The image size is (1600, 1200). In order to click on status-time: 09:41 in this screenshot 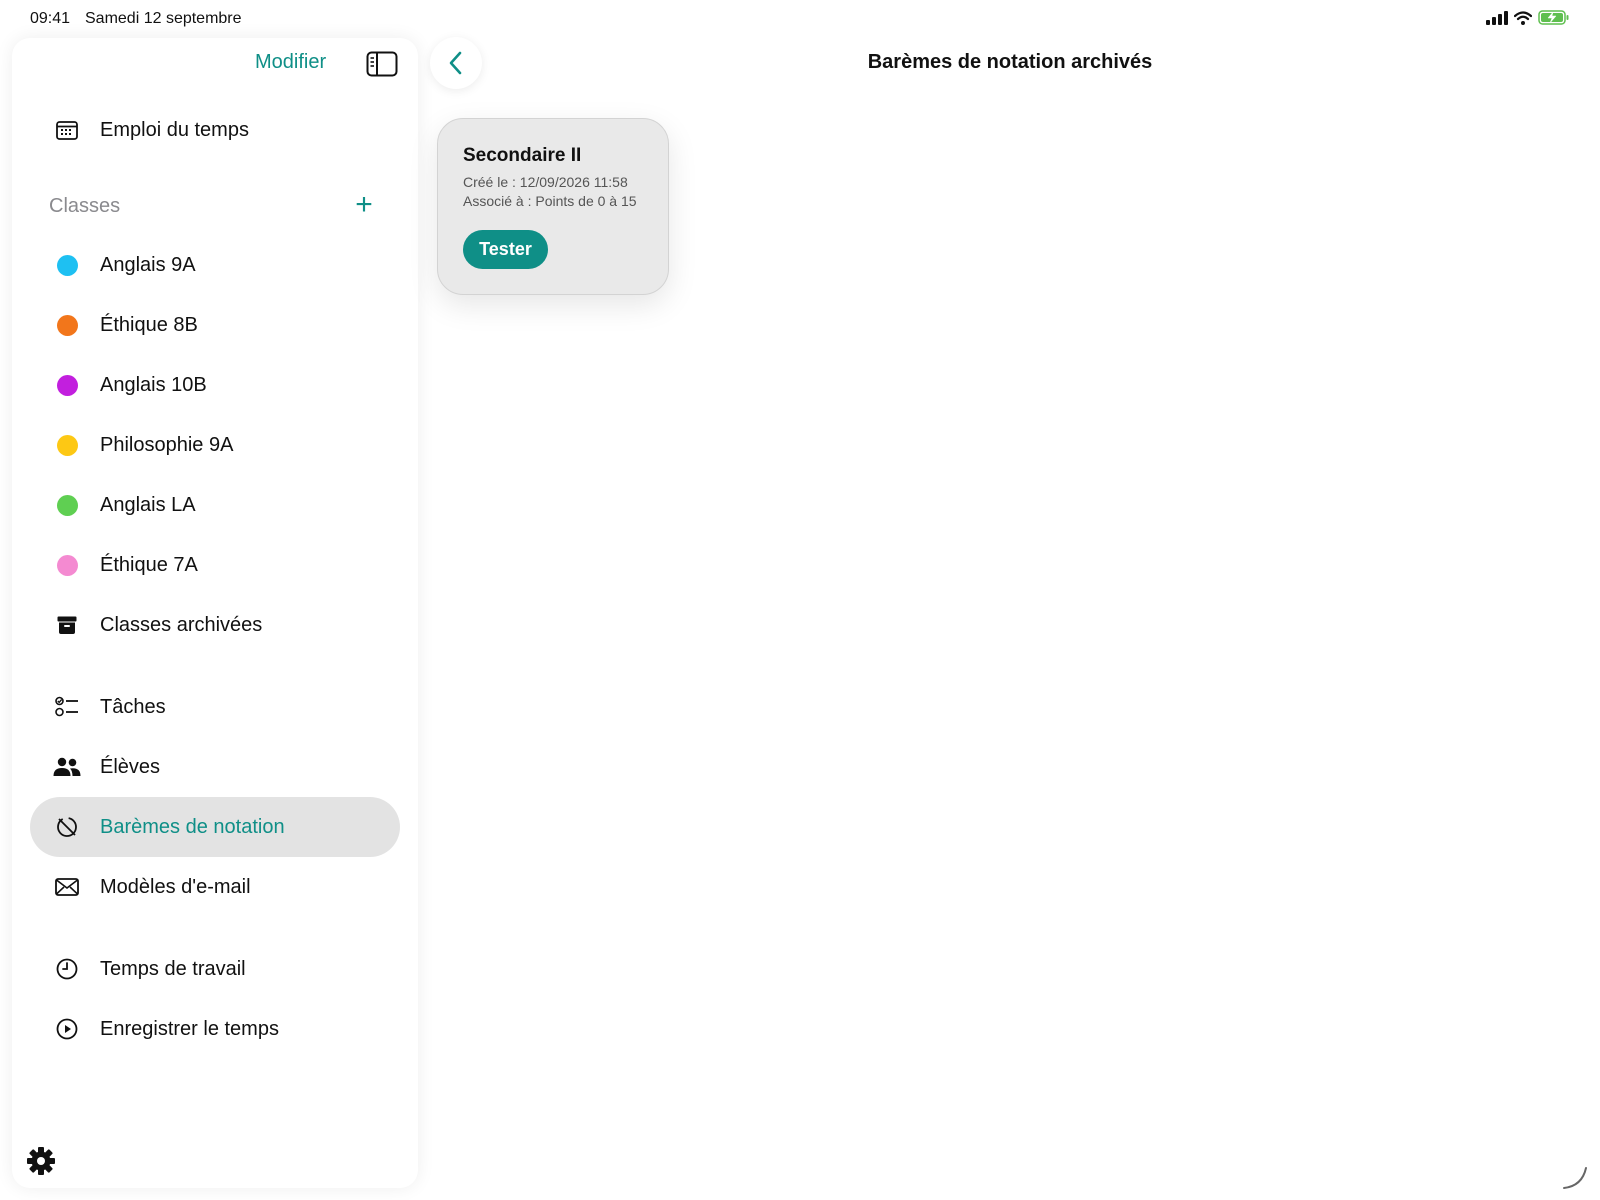, I will do `click(50, 18)`.